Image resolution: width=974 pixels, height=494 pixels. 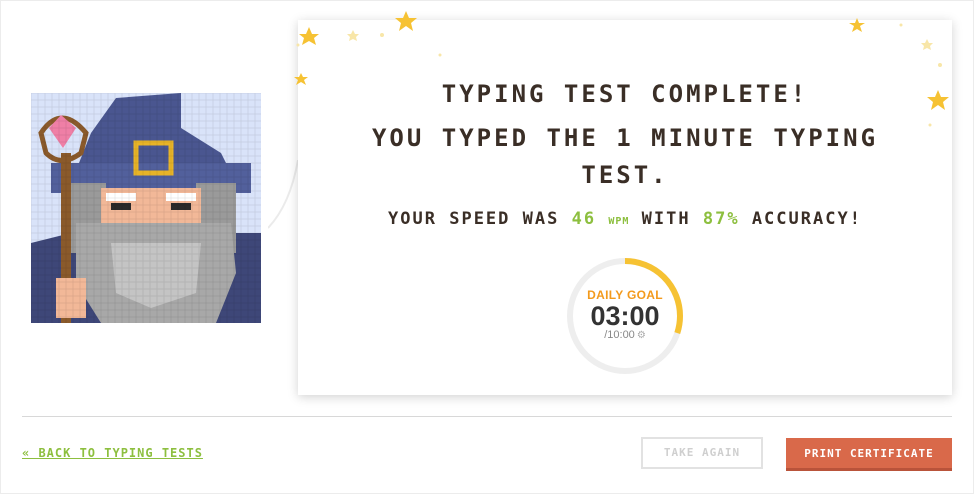 What do you see at coordinates (721, 219) in the screenshot?
I see `accuracy-value: 87%` at bounding box center [721, 219].